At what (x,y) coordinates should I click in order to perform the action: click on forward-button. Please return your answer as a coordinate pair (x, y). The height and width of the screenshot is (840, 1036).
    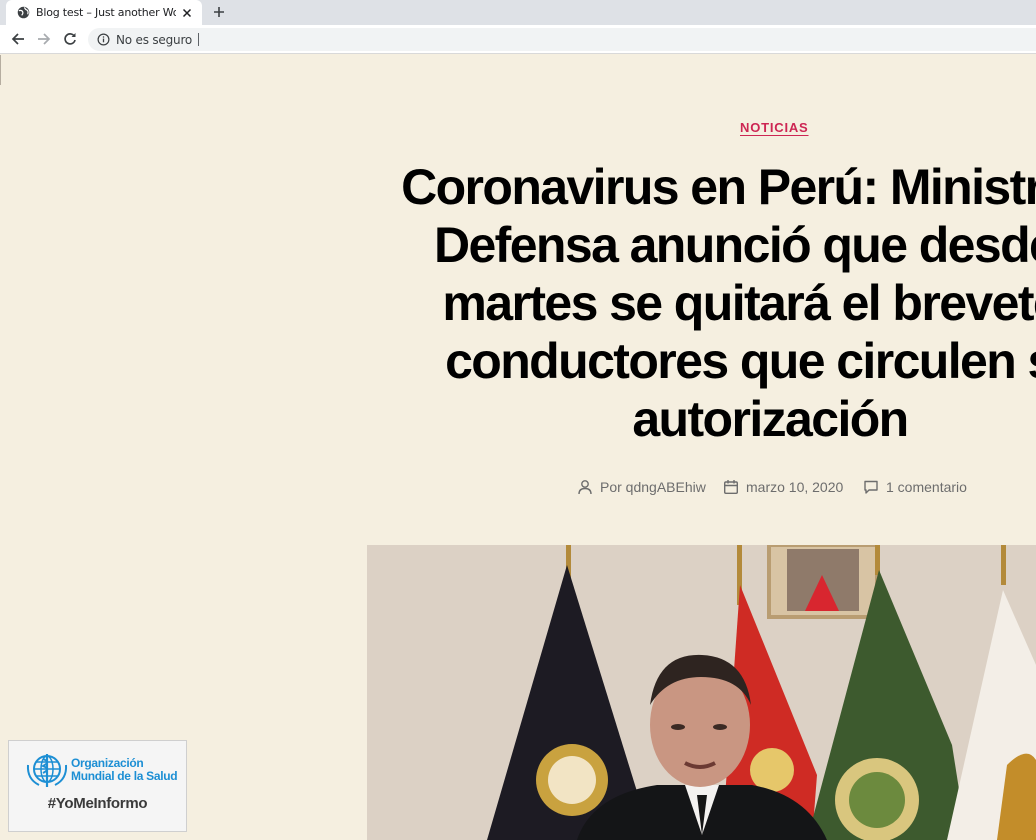
    Looking at the image, I should click on (44, 39).